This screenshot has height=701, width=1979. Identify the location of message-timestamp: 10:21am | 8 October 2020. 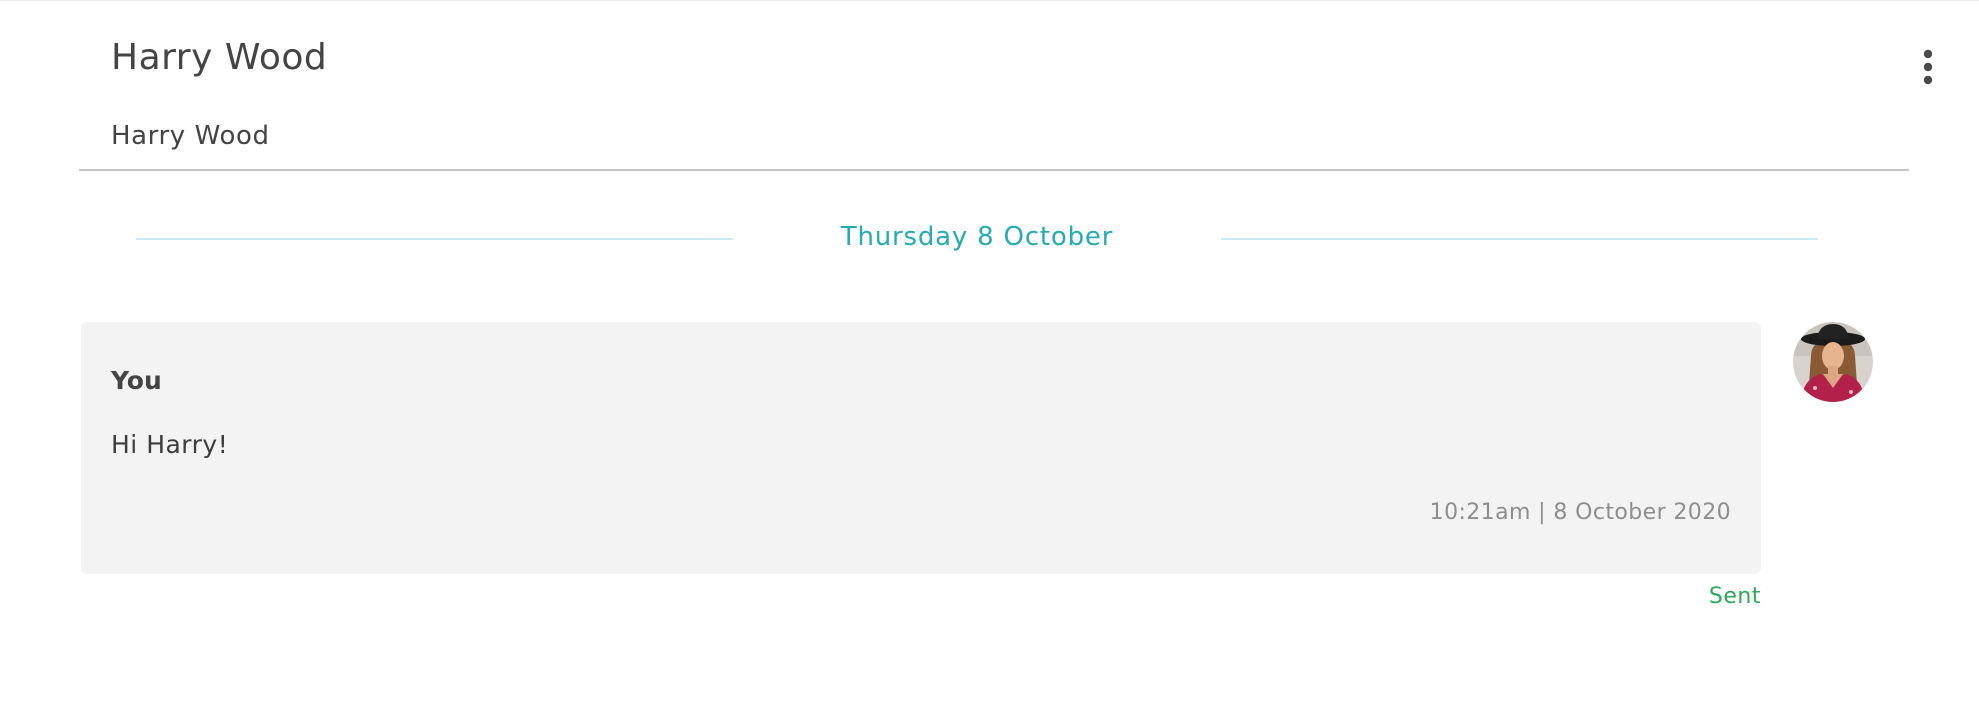
(1580, 512).